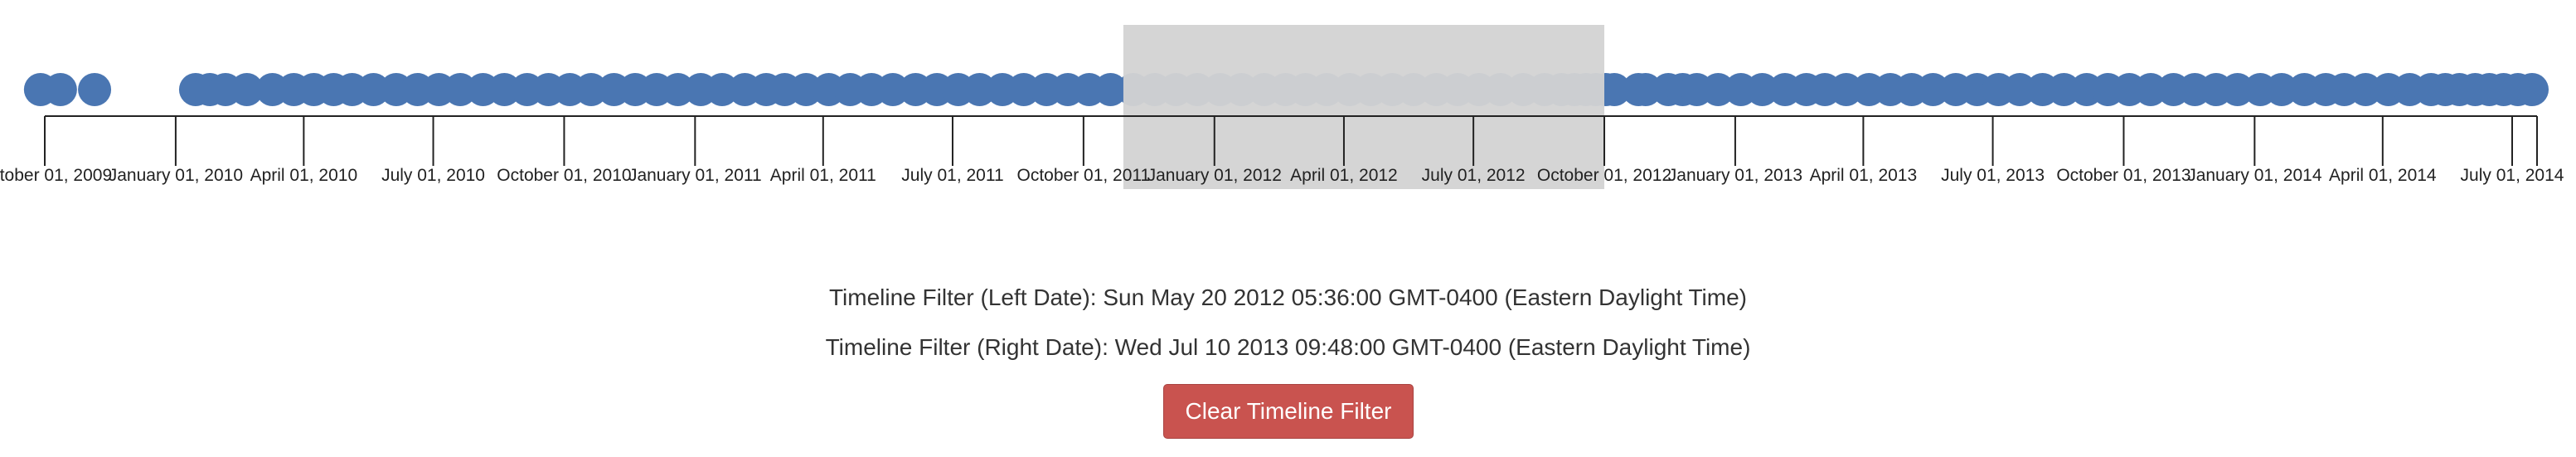 The width and height of the screenshot is (2576, 457). Describe the element at coordinates (695, 175) in the screenshot. I see `axis-tick-label: January 01, 2011` at that location.